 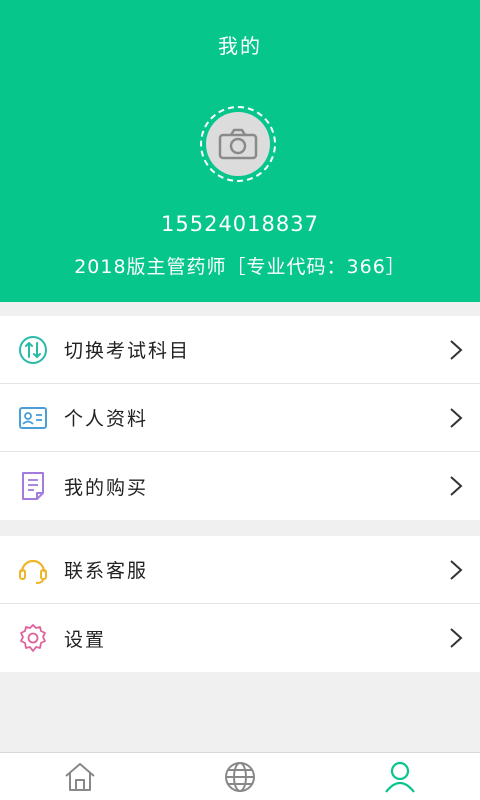 I want to click on nav-profile, so click(x=400, y=776).